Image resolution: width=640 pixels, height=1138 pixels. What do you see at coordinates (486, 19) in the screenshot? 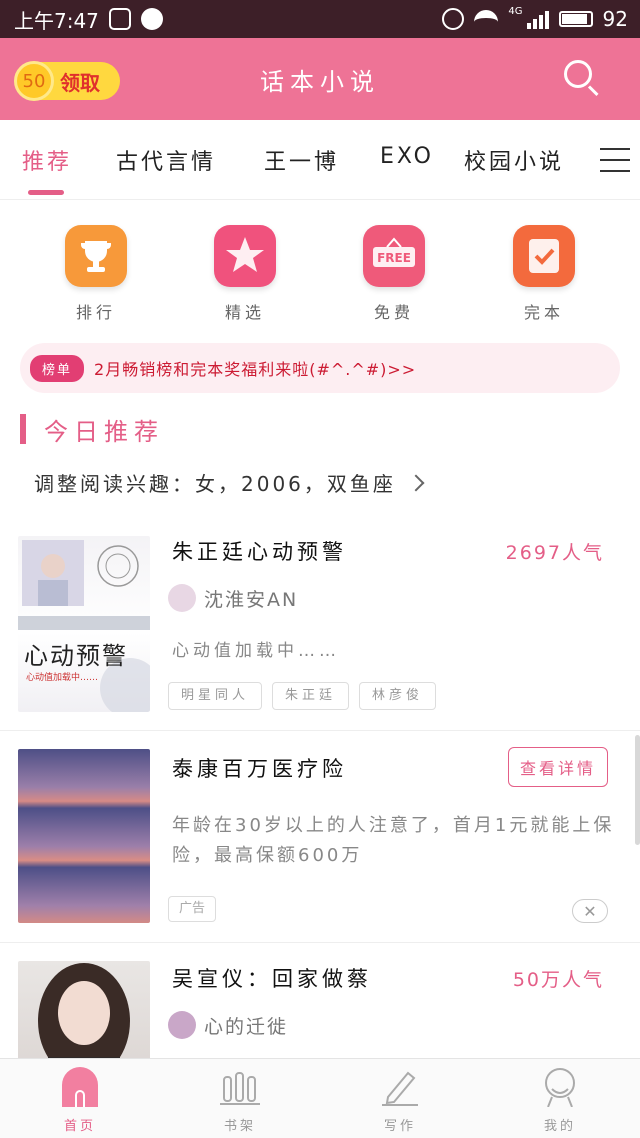
I see `wifi-icon` at bounding box center [486, 19].